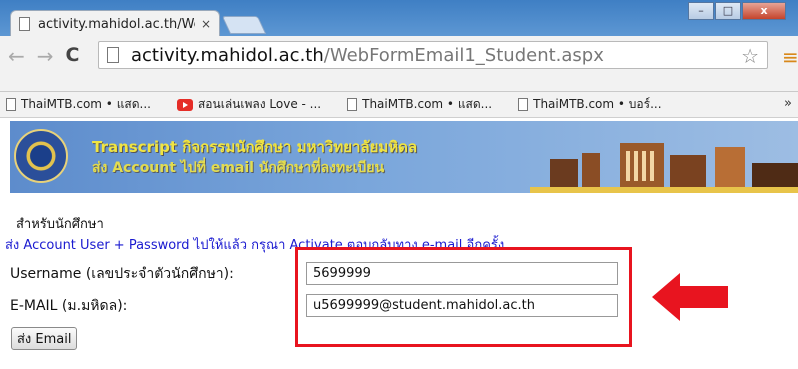  Describe the element at coordinates (463, 55) in the screenshot. I see `url-path: /WebFormEmail1_Student.aspx` at that location.